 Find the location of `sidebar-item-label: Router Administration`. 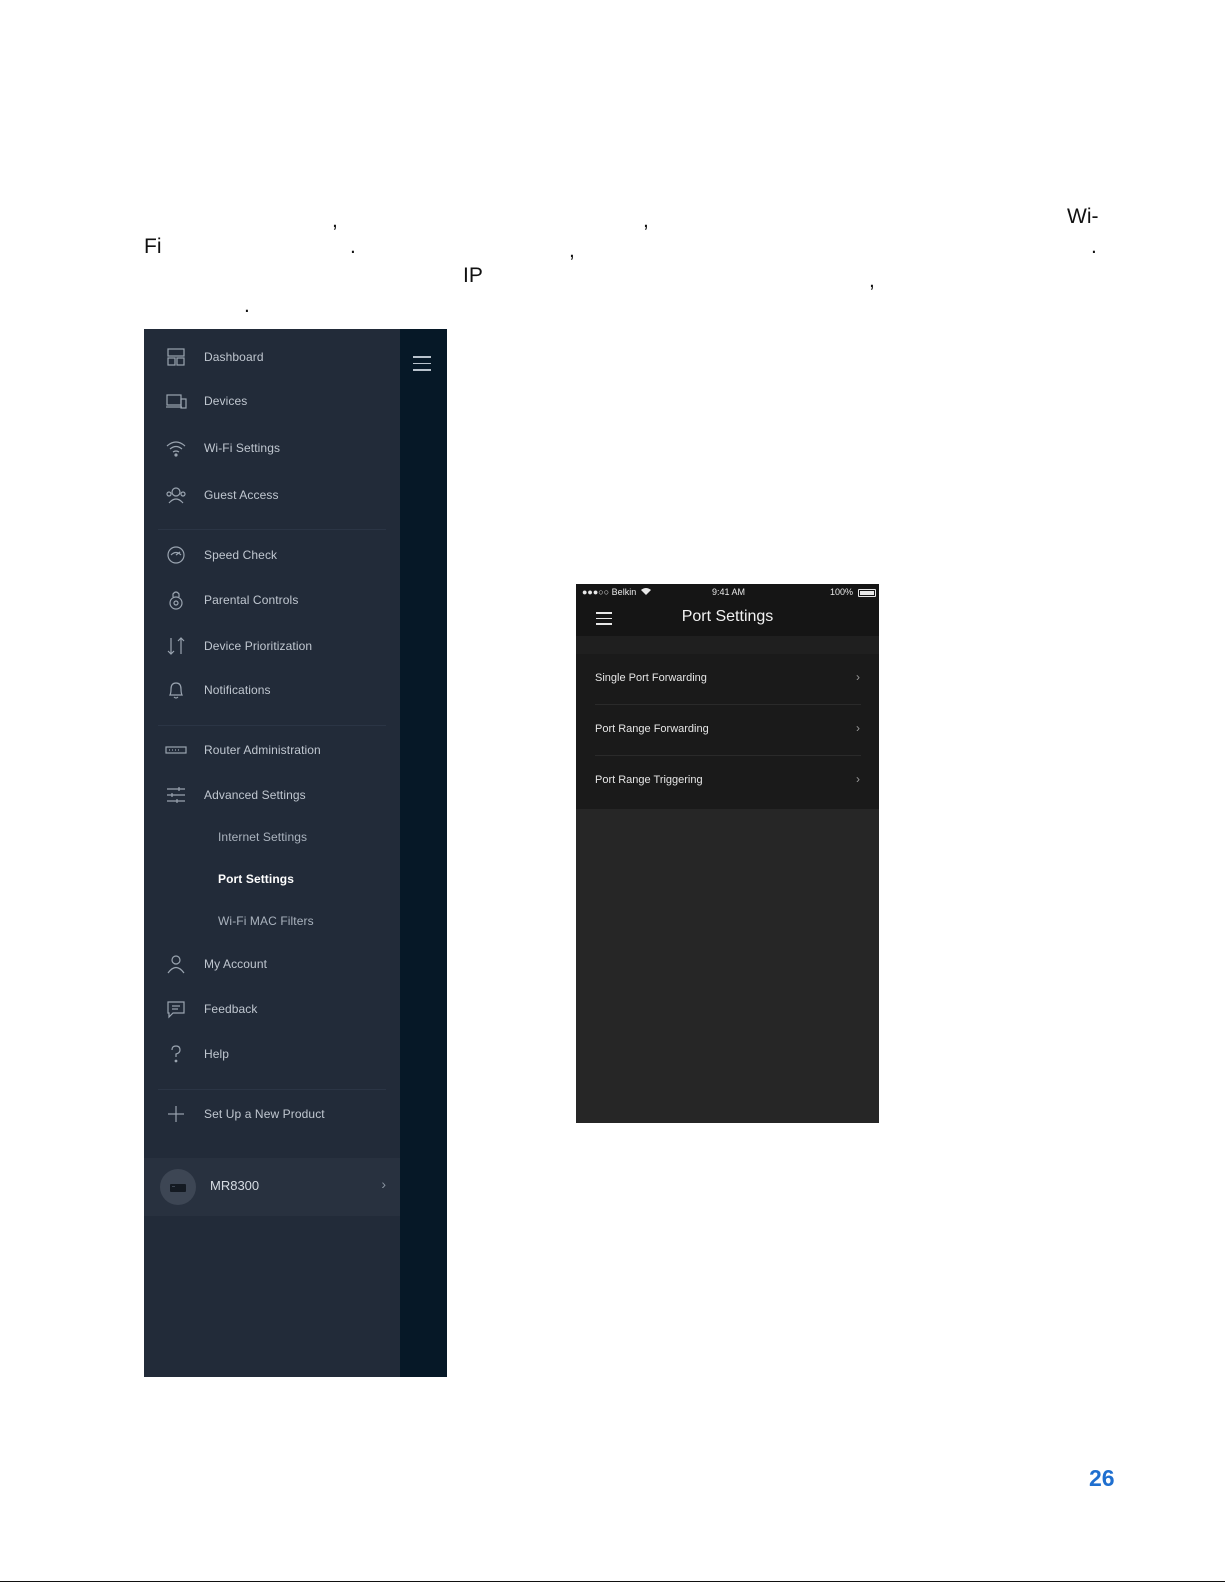

sidebar-item-label: Router Administration is located at coordinates (262, 750).